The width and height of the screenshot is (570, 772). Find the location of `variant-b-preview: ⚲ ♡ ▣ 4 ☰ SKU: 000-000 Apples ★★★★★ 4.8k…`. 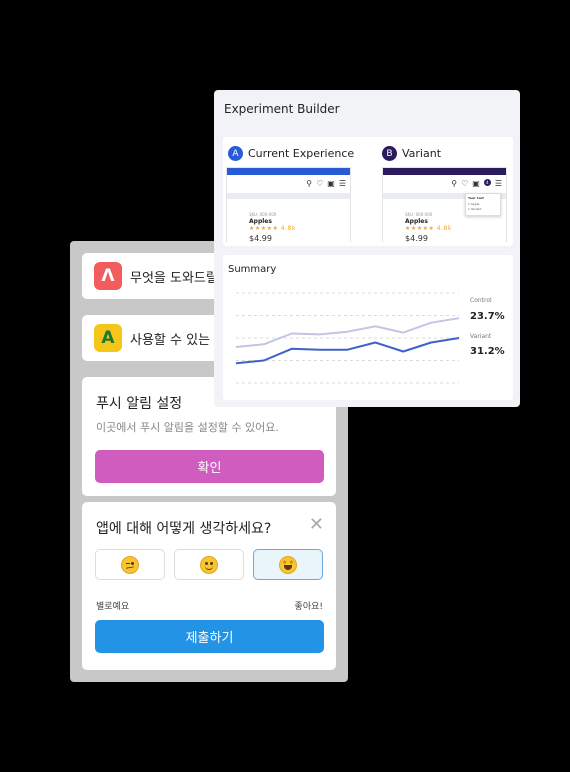

variant-b-preview: ⚲ ♡ ▣ 4 ☰ SKU: 000-000 Apples ★★★★★ 4.8k… is located at coordinates (444, 204).